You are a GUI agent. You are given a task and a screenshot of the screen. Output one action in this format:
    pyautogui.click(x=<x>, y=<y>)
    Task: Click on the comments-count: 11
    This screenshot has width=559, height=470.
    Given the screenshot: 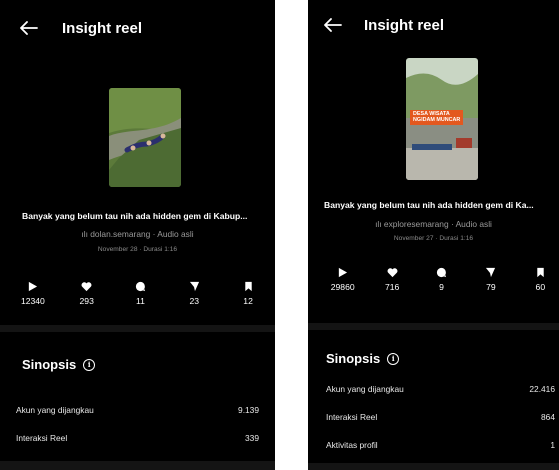 What is the action you would take?
    pyautogui.click(x=140, y=301)
    